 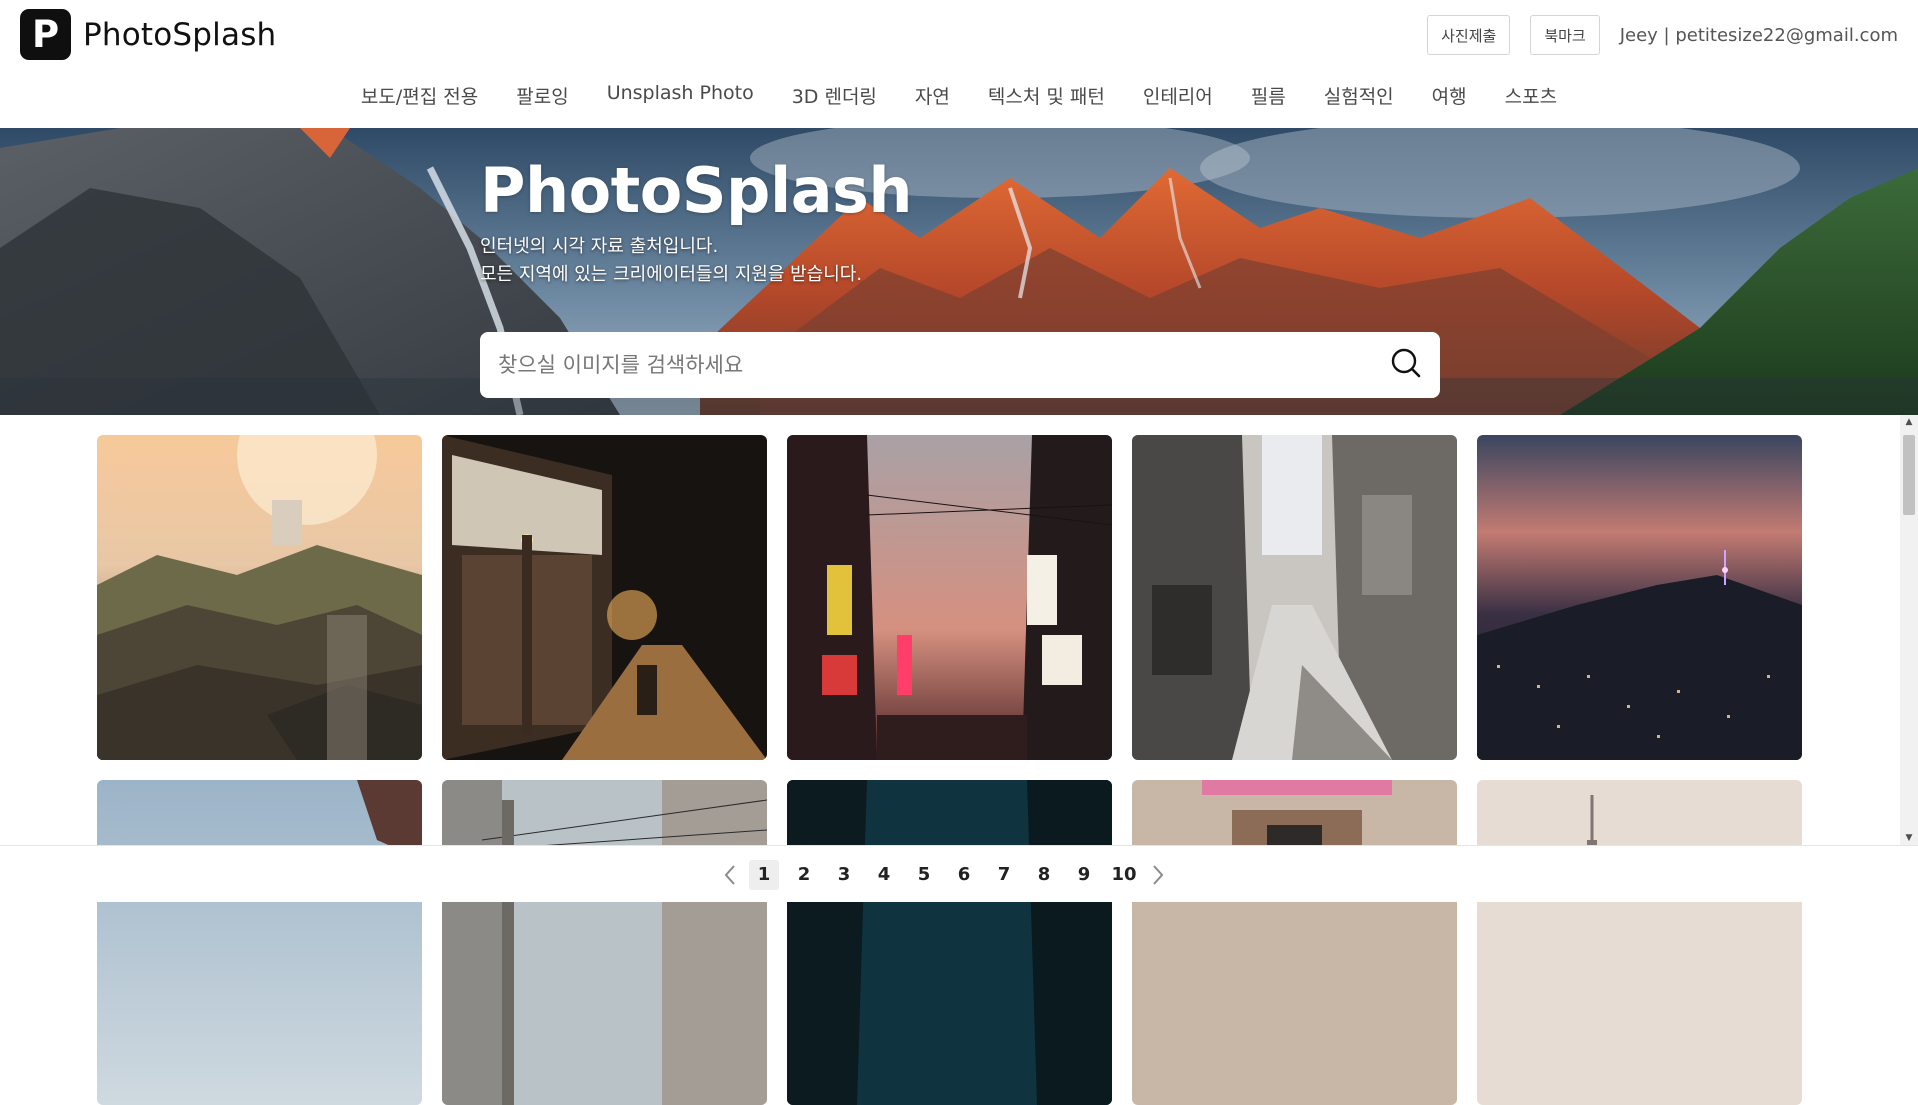 I want to click on search-icon, so click(x=1406, y=365).